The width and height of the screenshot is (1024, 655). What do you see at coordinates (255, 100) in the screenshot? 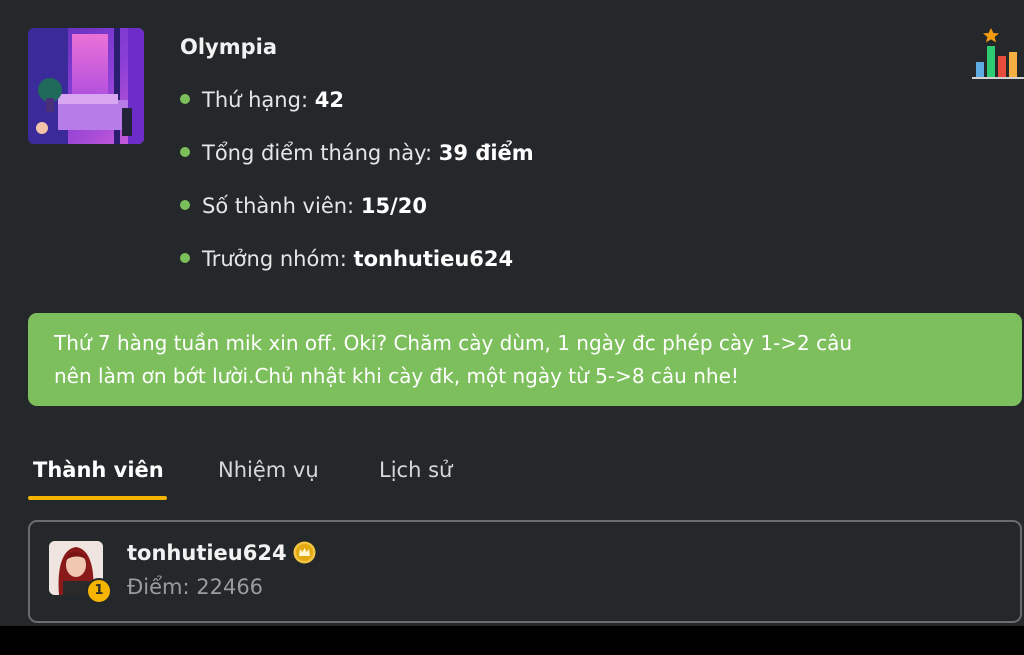
I see `stat-rank-label: Thứ hạng:` at bounding box center [255, 100].